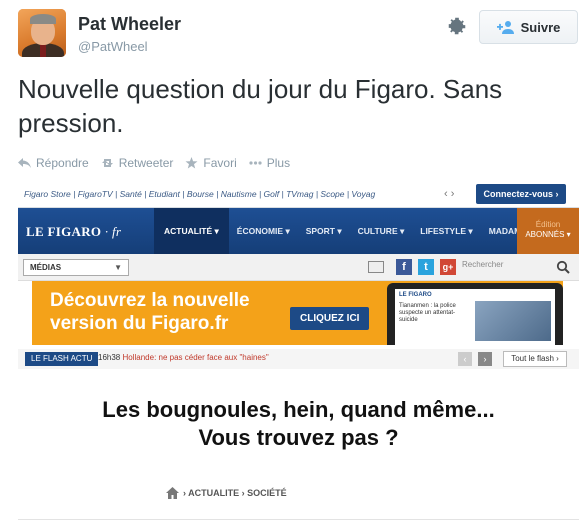 This screenshot has height=525, width=582. I want to click on breadcrumb-text: › ACTUALITE › SOCIÉTÉ, so click(235, 493).